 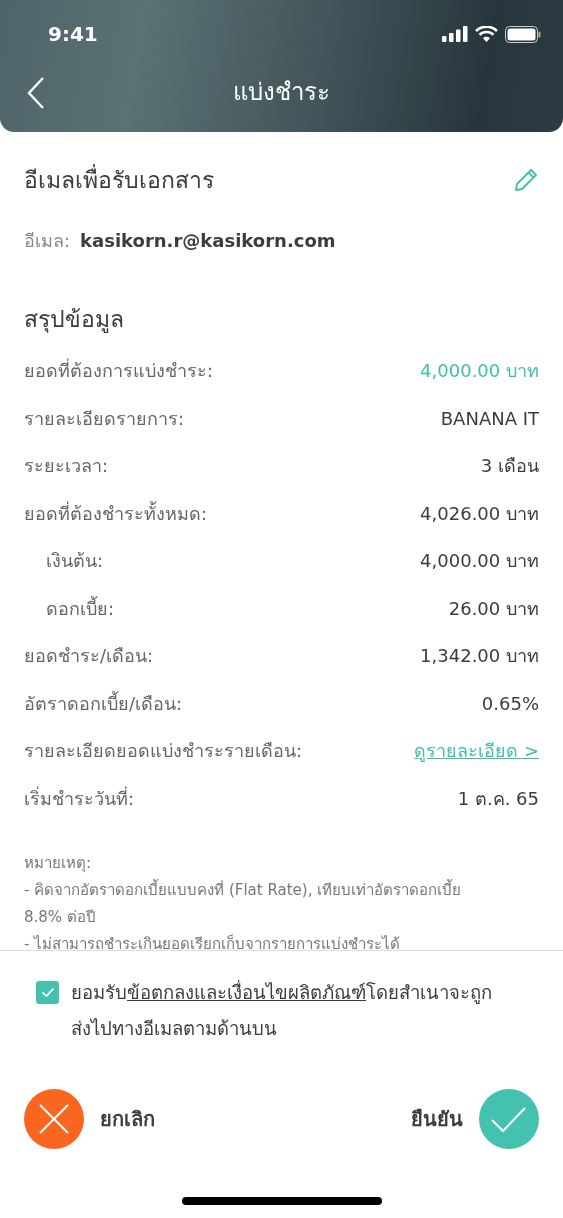 What do you see at coordinates (119, 370) in the screenshot?
I see `row-label: ยอดที่ต้องการแบ่งชำระ:` at bounding box center [119, 370].